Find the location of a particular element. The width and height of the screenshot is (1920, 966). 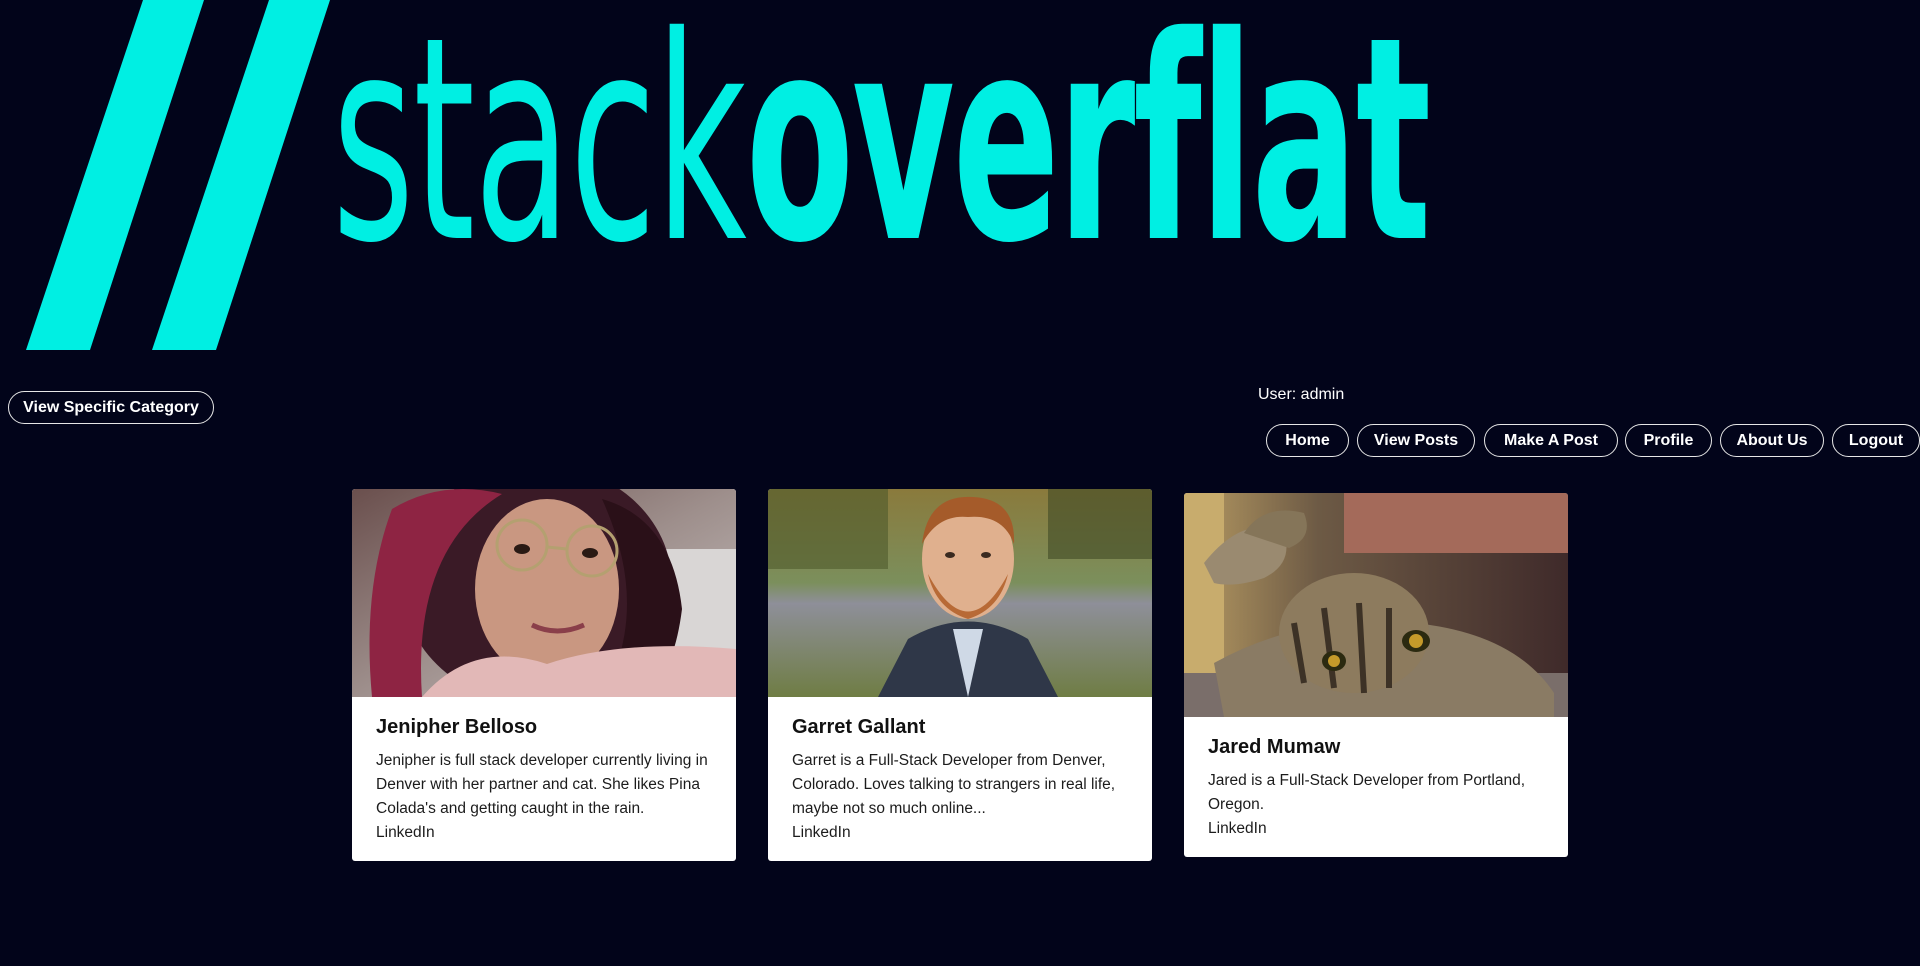

member-name: Jenipher Belloso is located at coordinates (457, 727).